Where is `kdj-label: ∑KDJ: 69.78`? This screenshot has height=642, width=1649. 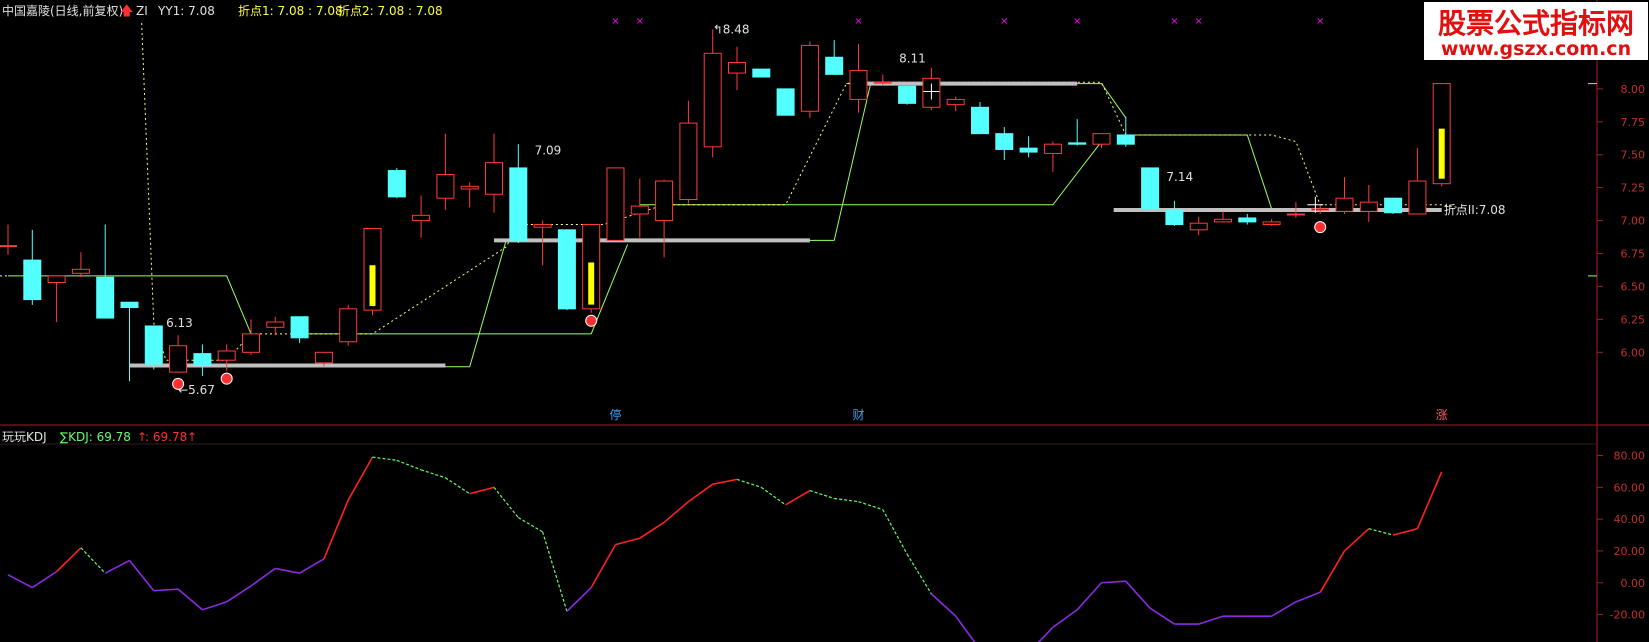
kdj-label: ∑KDJ: 69.78 is located at coordinates (95, 437).